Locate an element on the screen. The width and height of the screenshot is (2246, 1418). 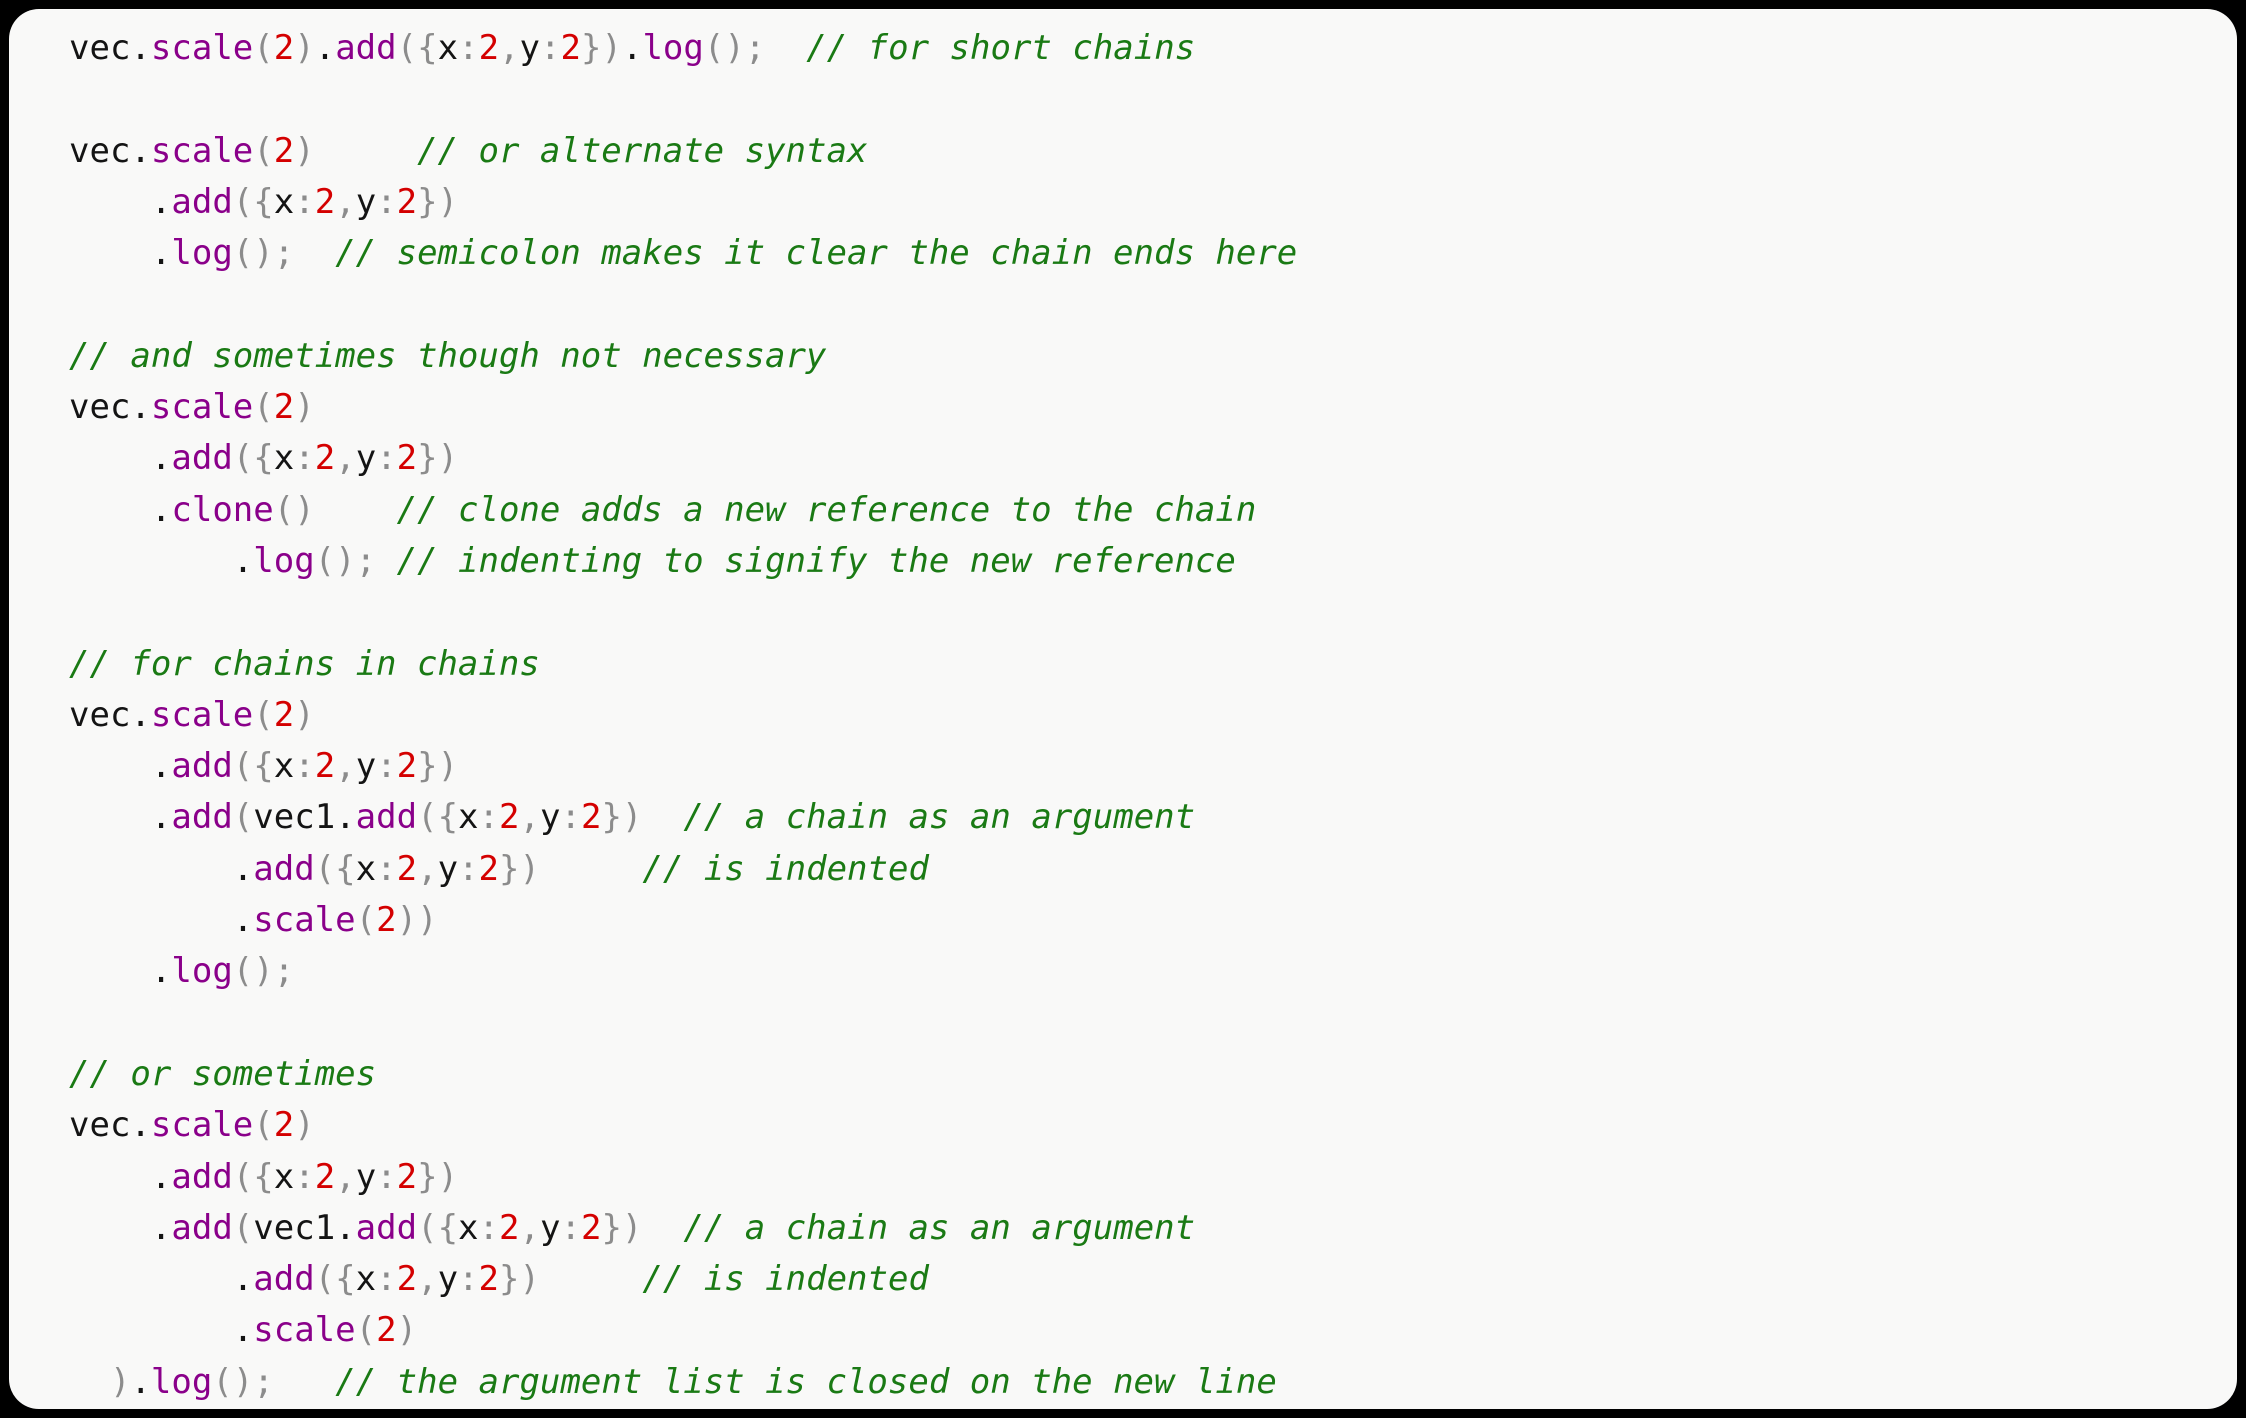
token-ident: vec1 is located at coordinates (294, 817).